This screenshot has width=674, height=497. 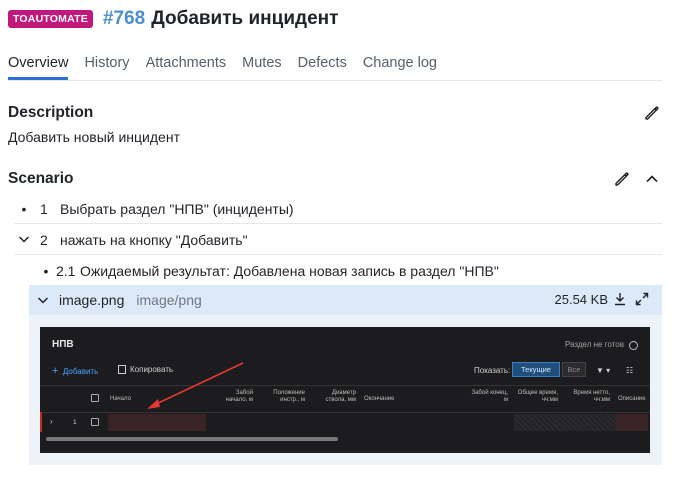 What do you see at coordinates (581, 299) in the screenshot?
I see `attachment-size: 25.54 KB` at bounding box center [581, 299].